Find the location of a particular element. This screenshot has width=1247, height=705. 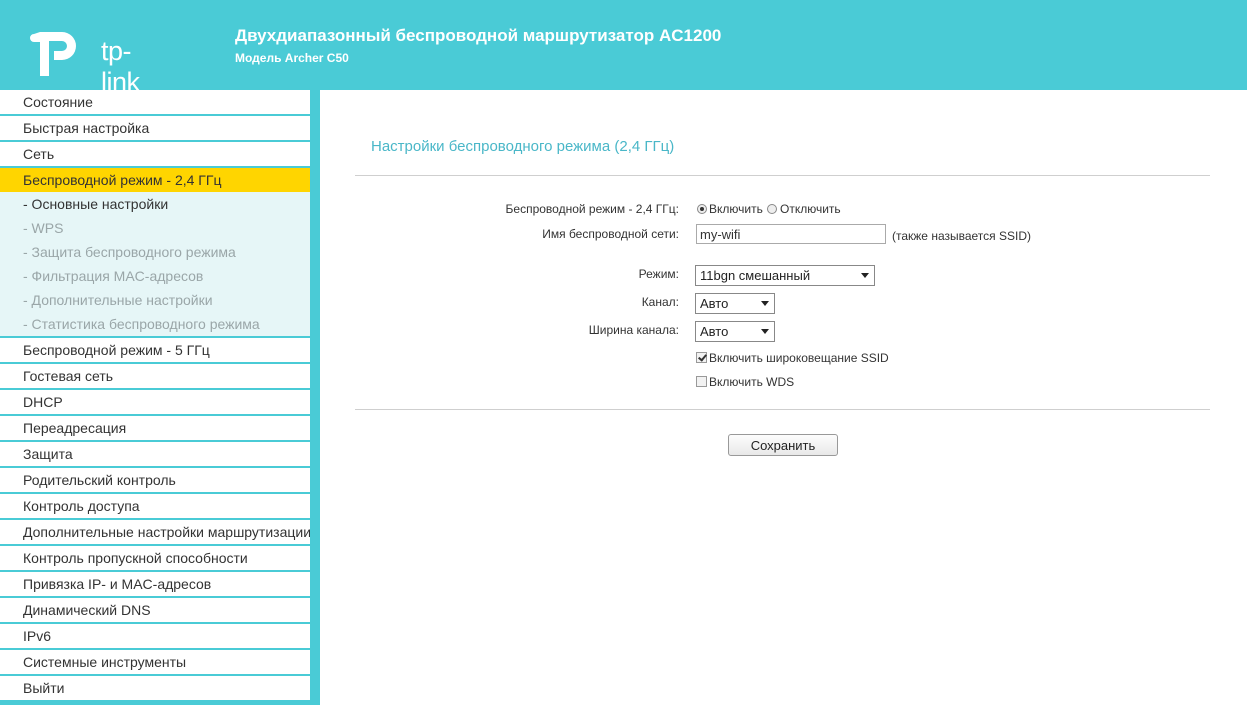

menu-item-access-control: Контроль доступа is located at coordinates (155, 506).